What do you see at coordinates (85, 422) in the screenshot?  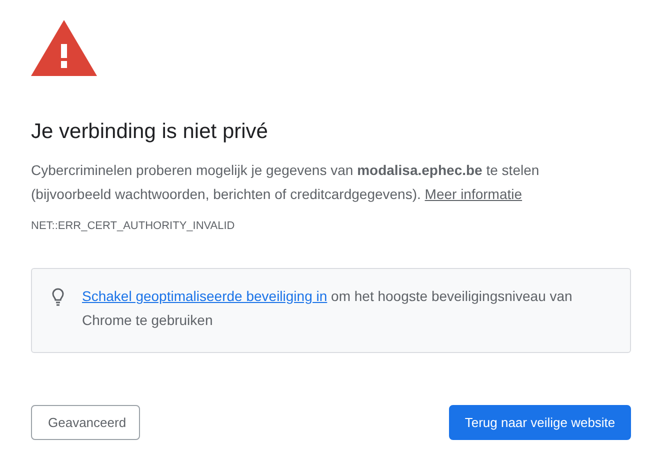 I see `advanced-button: Geavanceerd` at bounding box center [85, 422].